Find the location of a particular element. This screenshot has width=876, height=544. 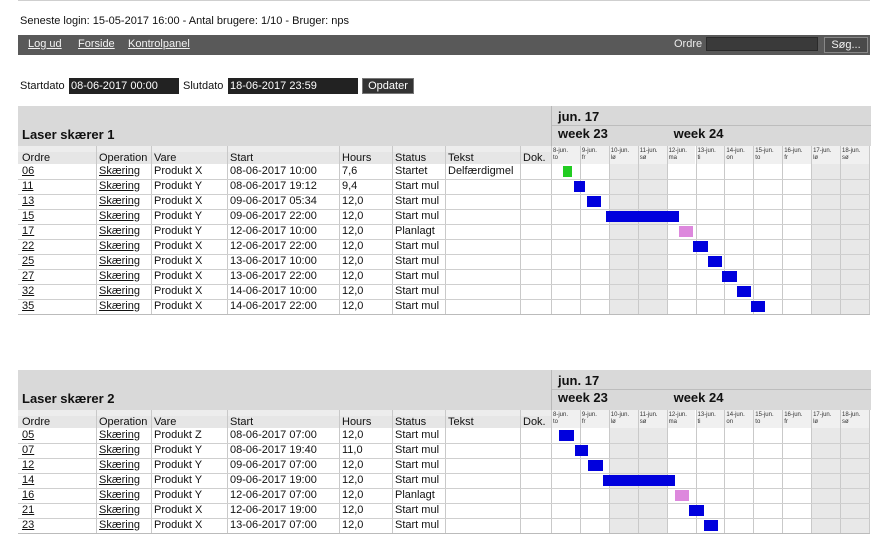

order-link: 16 is located at coordinates (28, 495).